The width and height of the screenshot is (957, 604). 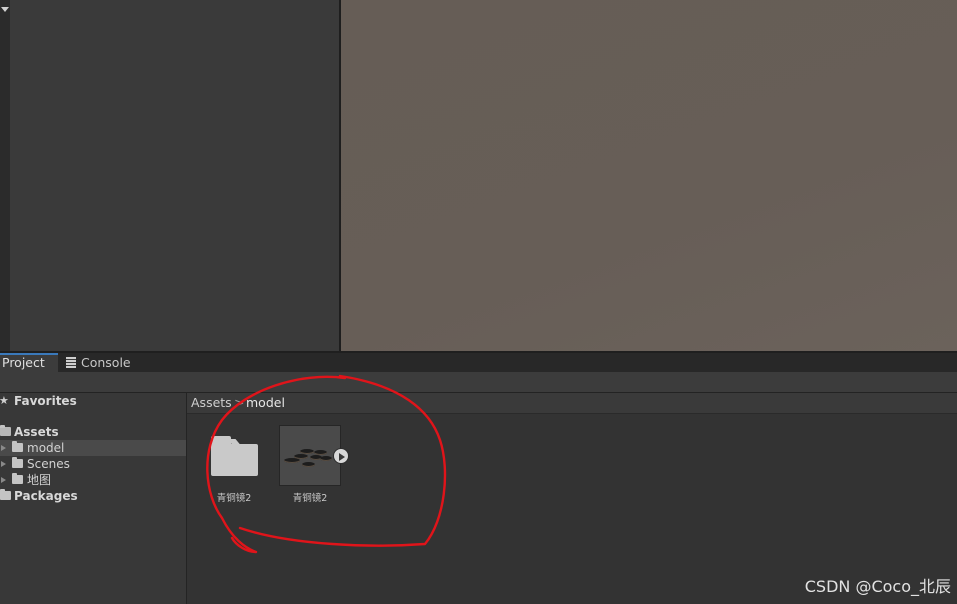 What do you see at coordinates (23, 362) in the screenshot?
I see `tab-project-label: Project` at bounding box center [23, 362].